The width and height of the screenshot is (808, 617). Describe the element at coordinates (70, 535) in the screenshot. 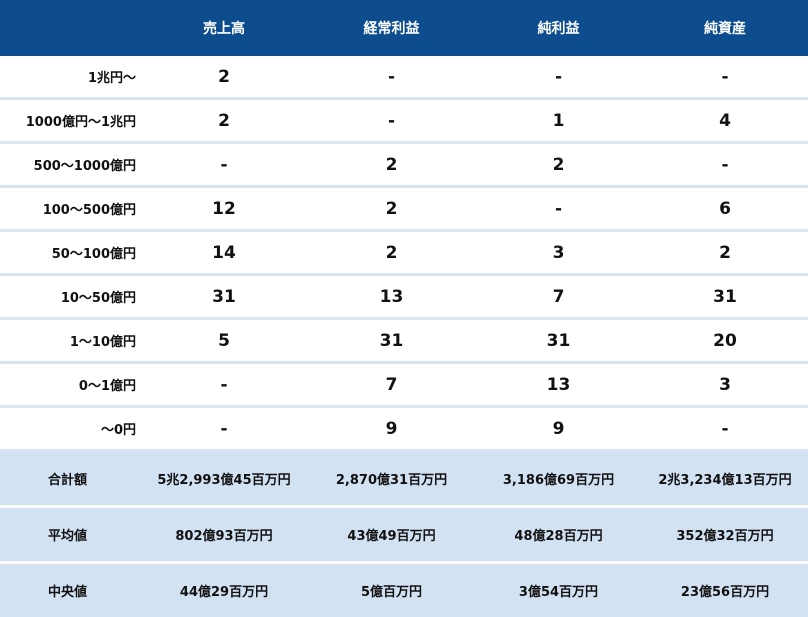

I see `summary-label: 平均値` at that location.